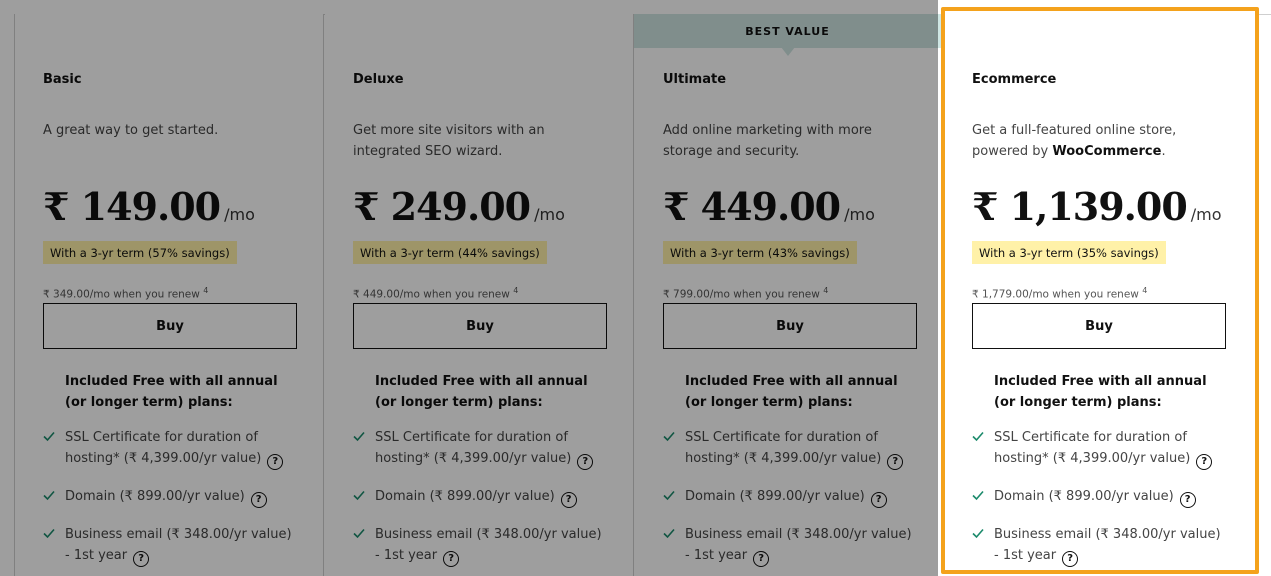 The width and height of the screenshot is (1271, 576). I want to click on savings-badge: With a 3-yr term (44% savings), so click(450, 252).